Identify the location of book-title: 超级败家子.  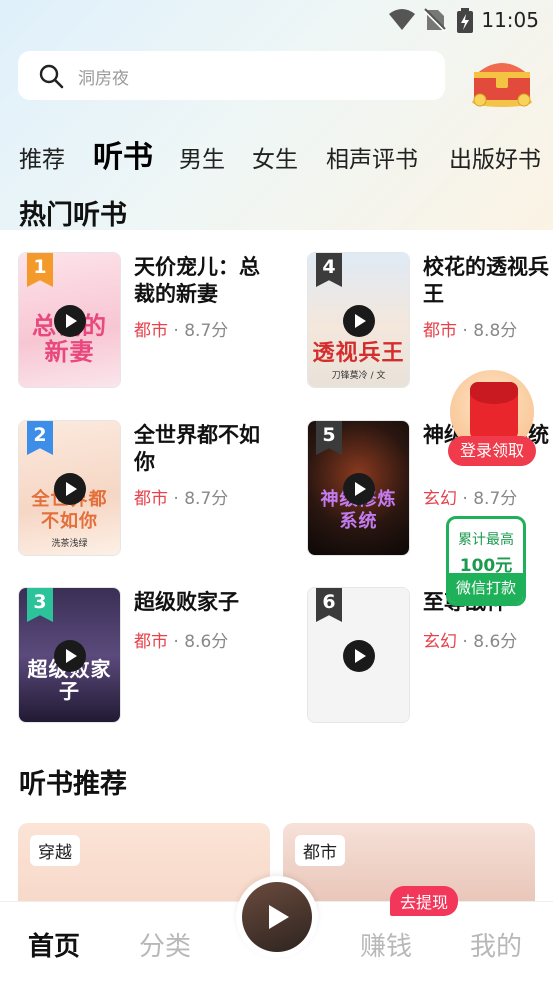
(186, 602).